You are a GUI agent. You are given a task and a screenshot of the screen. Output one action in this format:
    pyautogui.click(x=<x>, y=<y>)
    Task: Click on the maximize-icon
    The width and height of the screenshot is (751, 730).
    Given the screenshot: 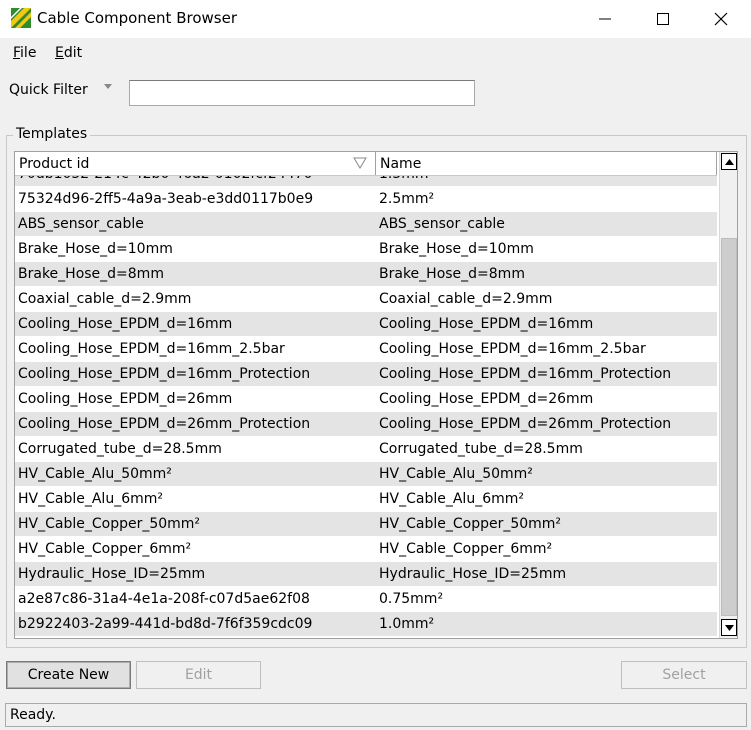 What is the action you would take?
    pyautogui.click(x=663, y=19)
    